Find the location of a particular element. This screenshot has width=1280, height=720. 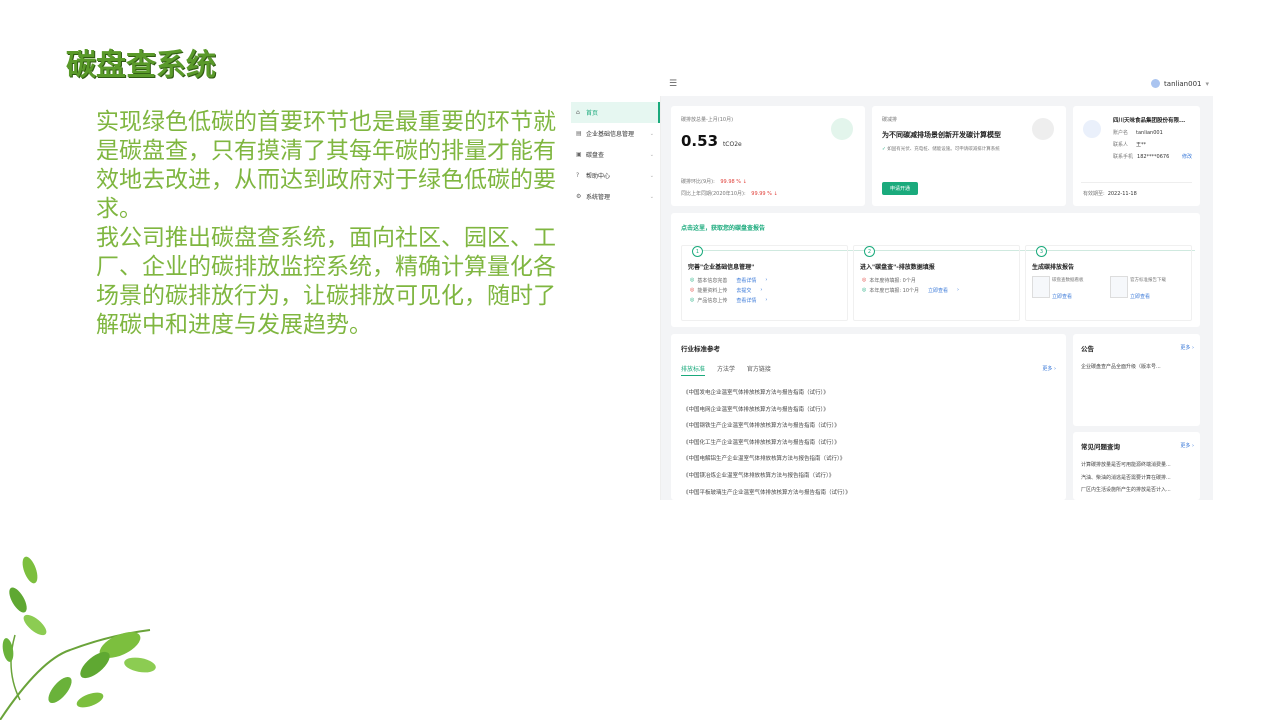

emission-unit: tCO2e is located at coordinates (732, 144).